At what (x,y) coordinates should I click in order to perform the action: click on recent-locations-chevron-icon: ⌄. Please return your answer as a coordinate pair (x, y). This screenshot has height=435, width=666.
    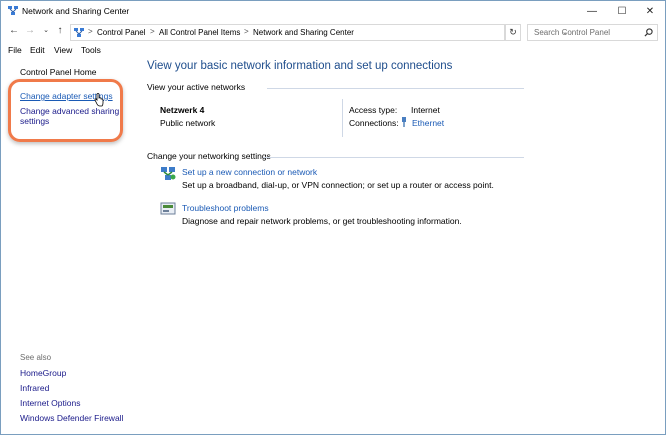
    Looking at the image, I should click on (46, 31).